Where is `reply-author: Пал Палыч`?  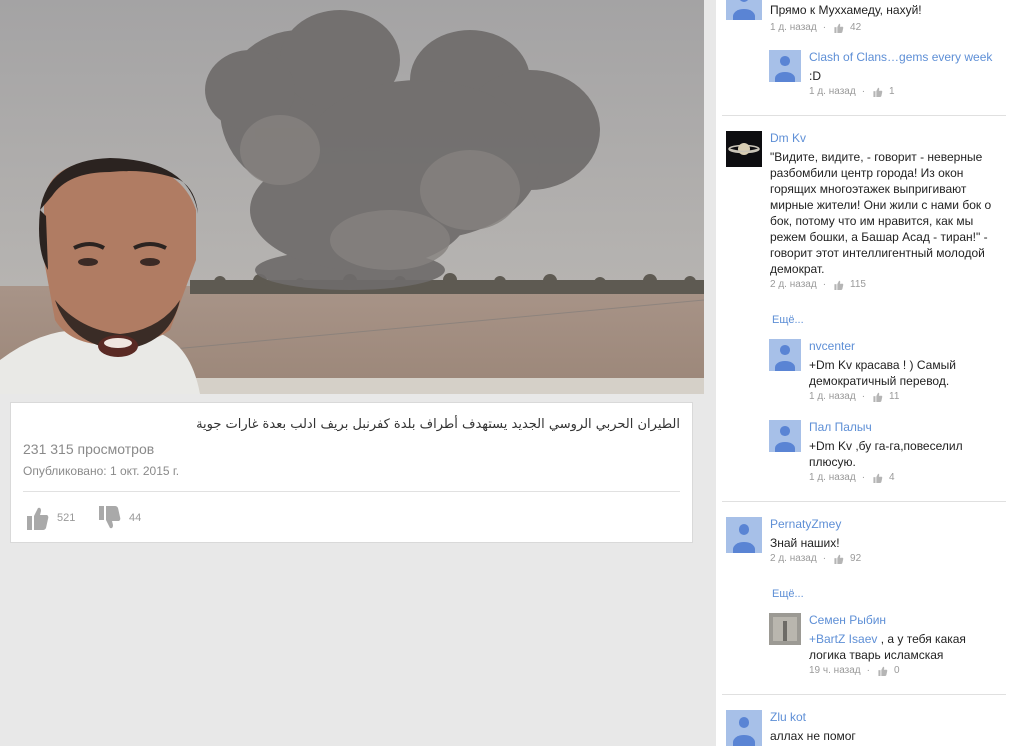 reply-author: Пал Палыч is located at coordinates (840, 427).